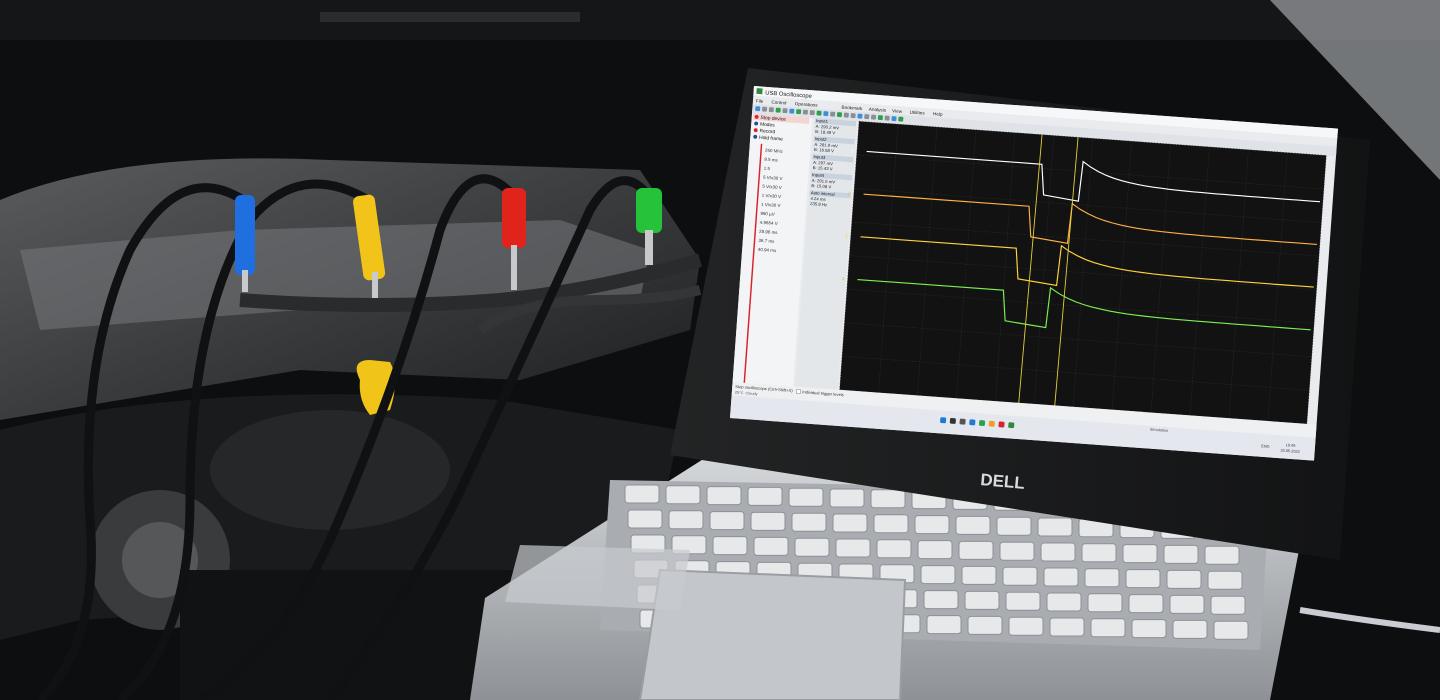 Image resolution: width=1440 pixels, height=700 pixels. What do you see at coordinates (1003, 481) in the screenshot?
I see `dell-logo: DELL` at bounding box center [1003, 481].